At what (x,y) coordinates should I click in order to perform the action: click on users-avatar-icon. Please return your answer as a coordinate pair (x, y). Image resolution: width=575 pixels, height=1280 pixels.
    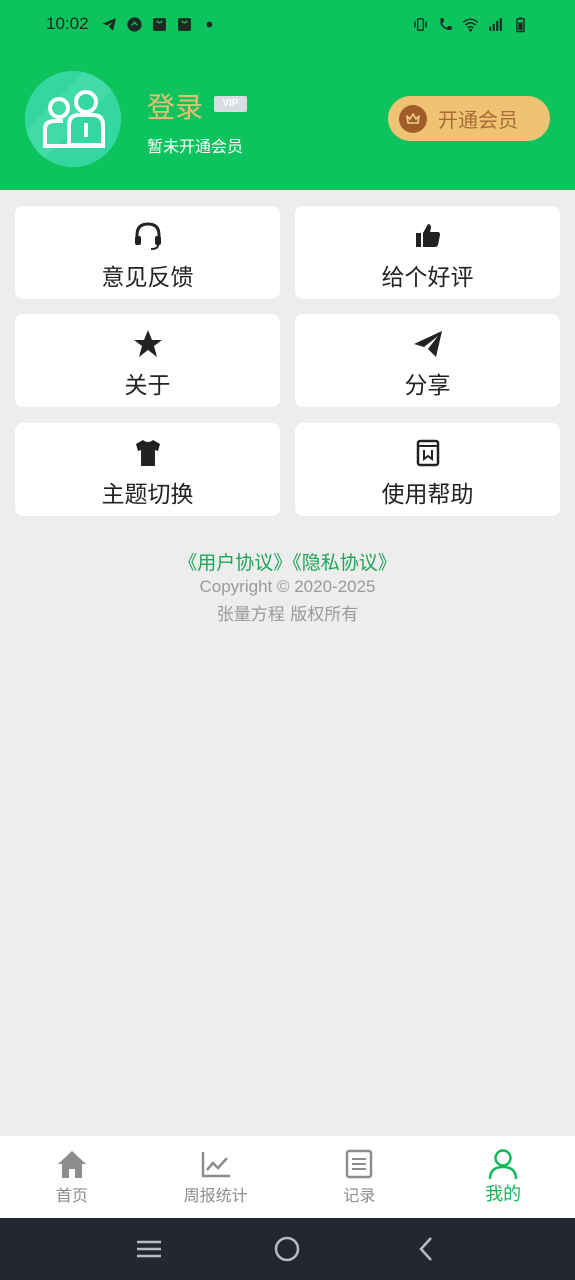
    Looking at the image, I should click on (73, 119).